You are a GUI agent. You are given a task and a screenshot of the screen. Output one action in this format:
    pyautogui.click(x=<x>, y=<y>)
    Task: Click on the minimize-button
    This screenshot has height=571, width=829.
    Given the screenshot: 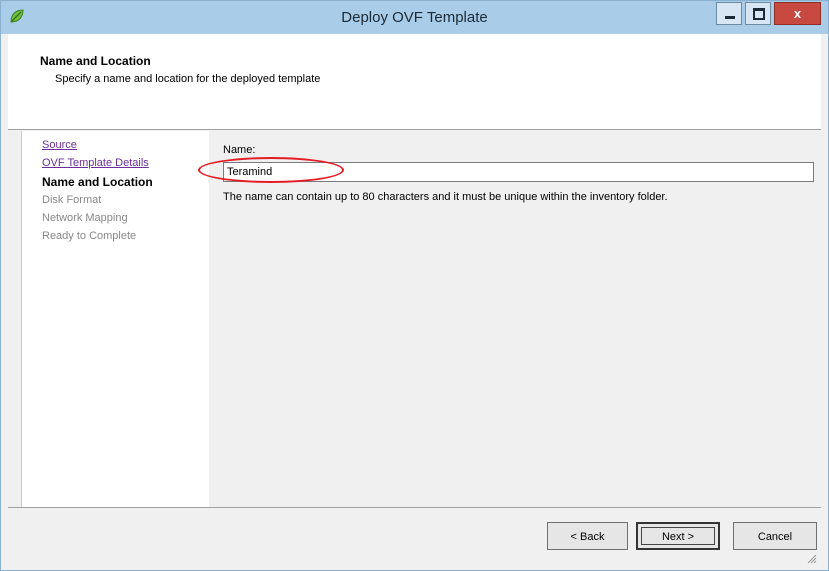 What is the action you would take?
    pyautogui.click(x=729, y=13)
    